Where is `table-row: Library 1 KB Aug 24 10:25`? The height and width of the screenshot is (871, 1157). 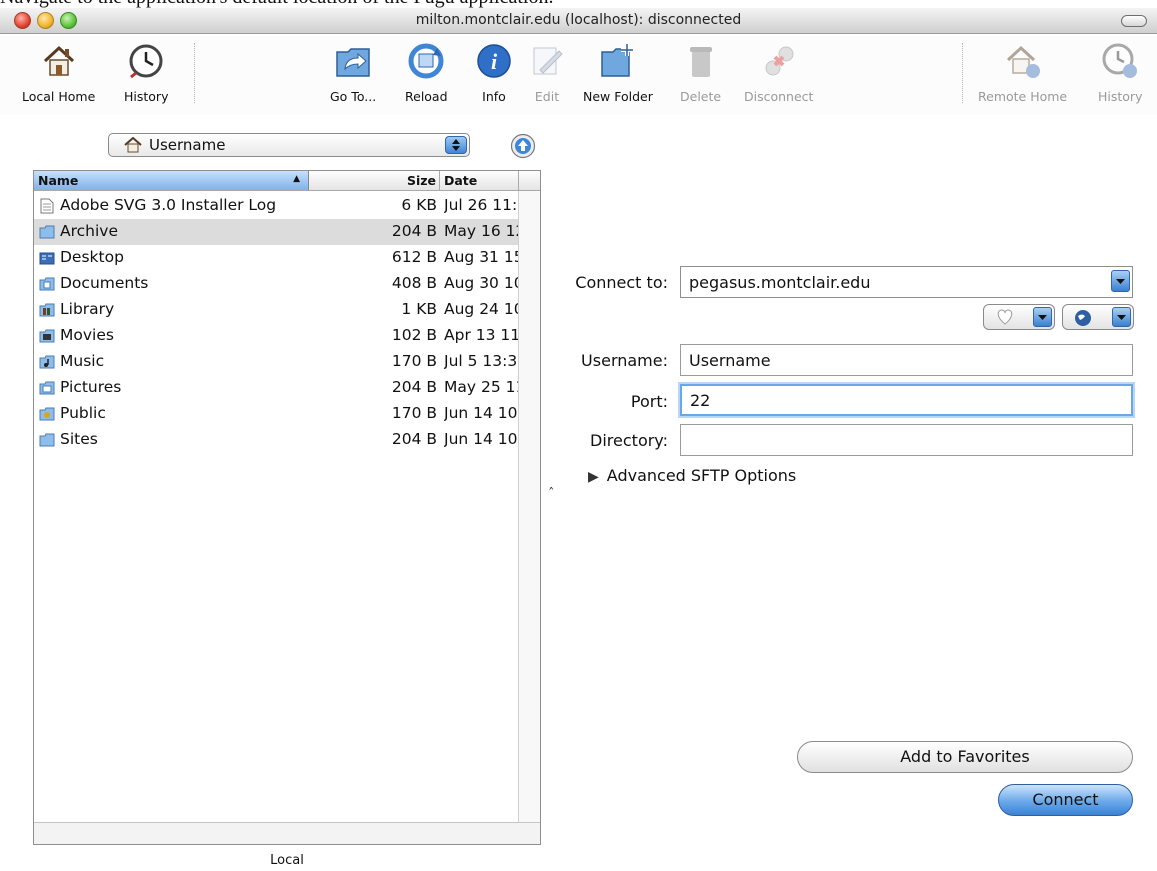
table-row: Library 1 KB Aug 24 10:25 is located at coordinates (276, 310).